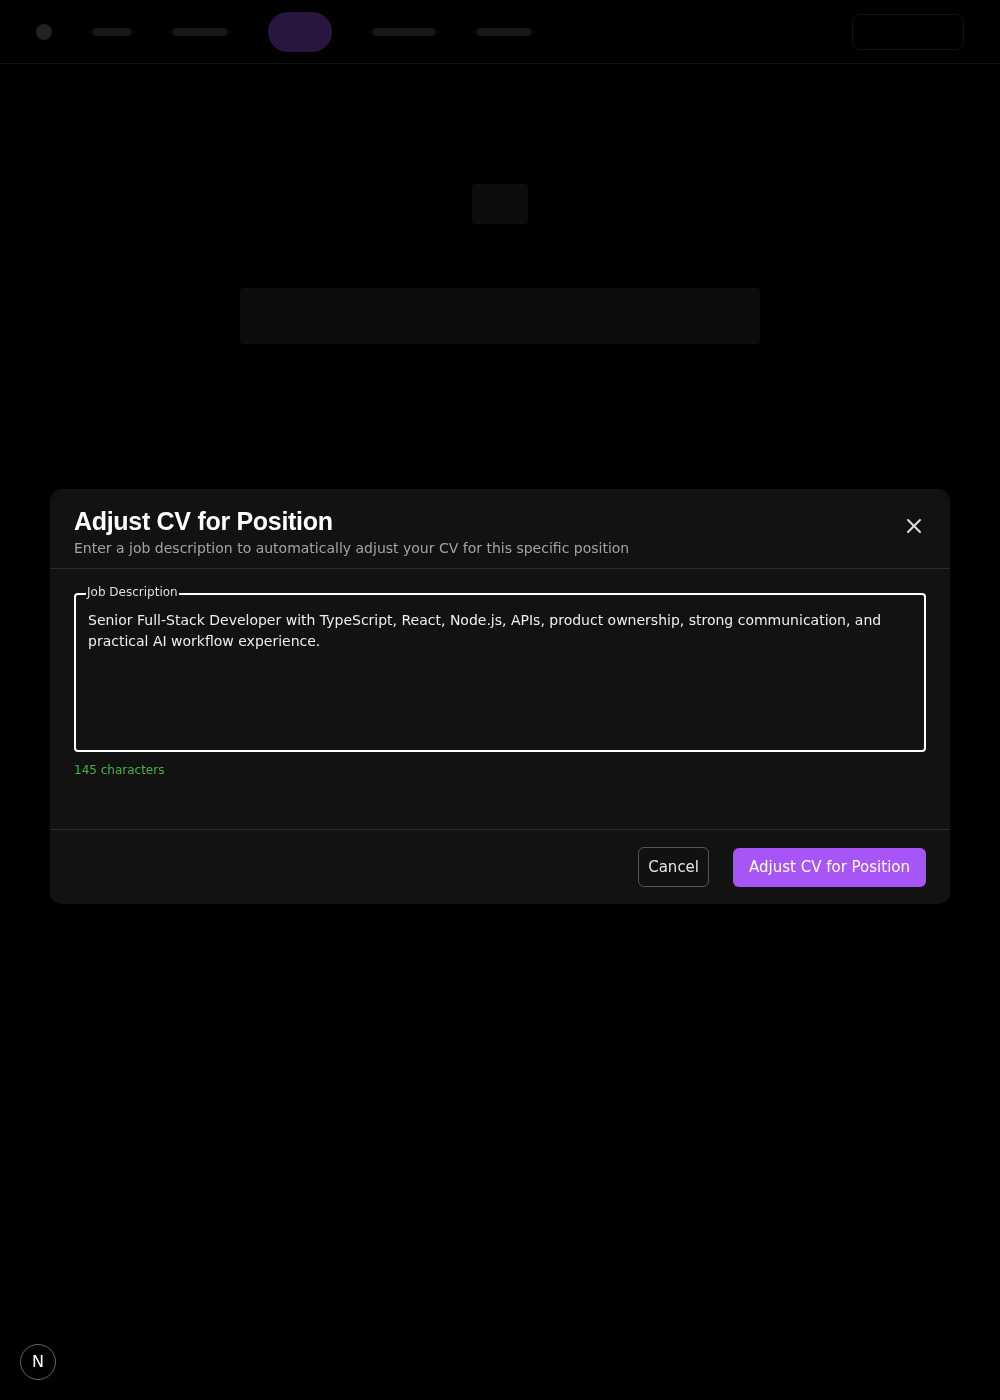  Describe the element at coordinates (204, 521) in the screenshot. I see `dialog-title: Adjust CV for Position` at that location.